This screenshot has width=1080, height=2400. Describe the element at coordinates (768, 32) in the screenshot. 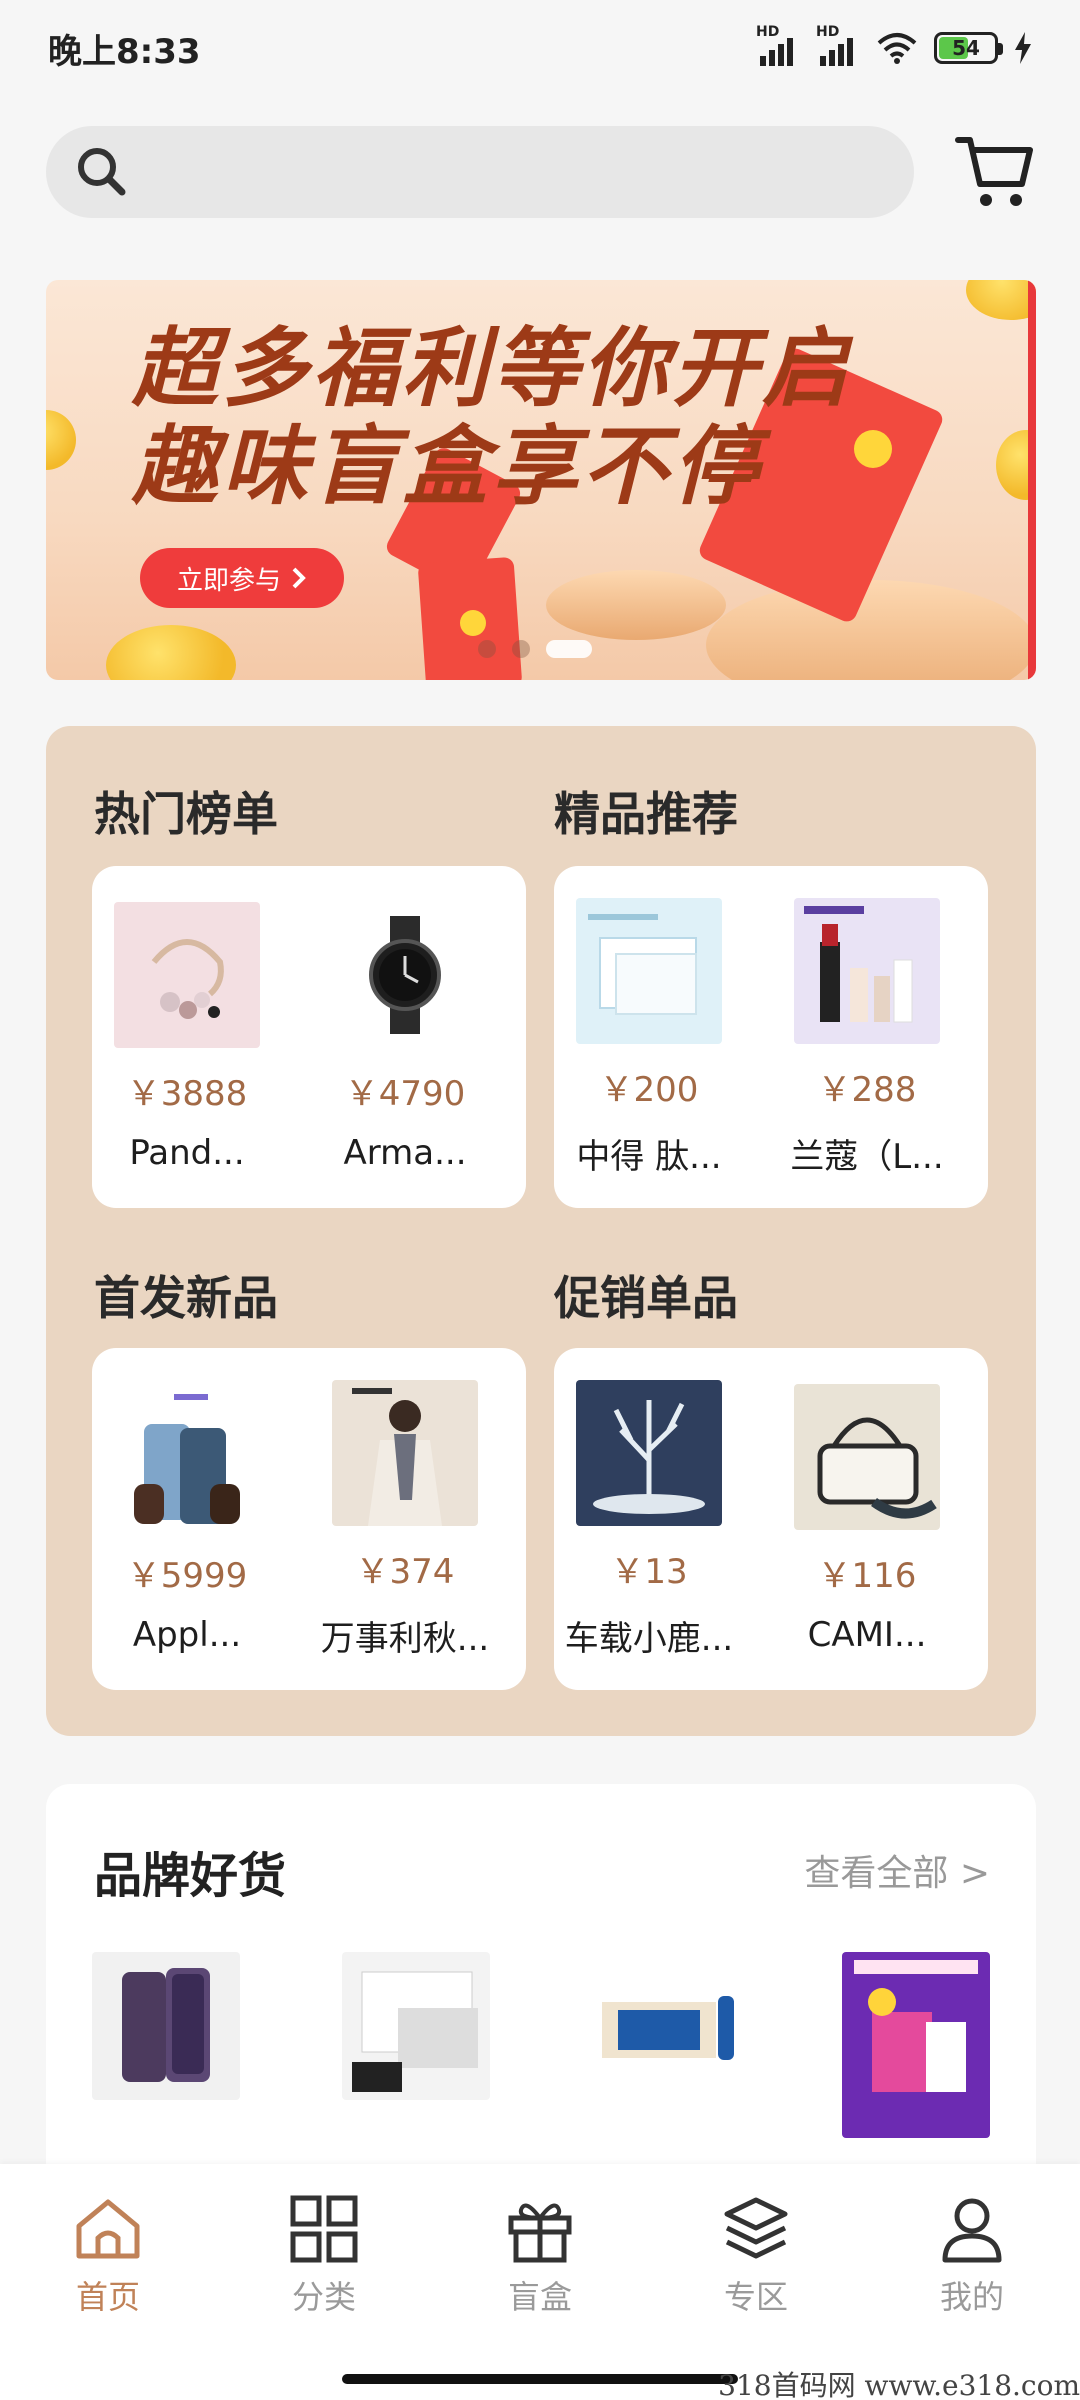

I see `hd-label: HD` at that location.